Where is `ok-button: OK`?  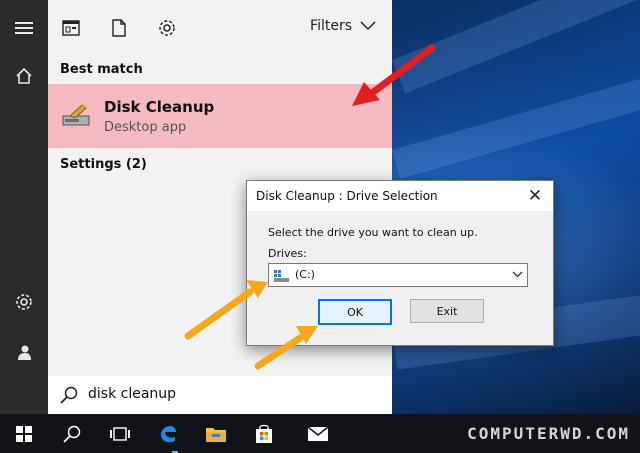
ok-button: OK is located at coordinates (355, 312).